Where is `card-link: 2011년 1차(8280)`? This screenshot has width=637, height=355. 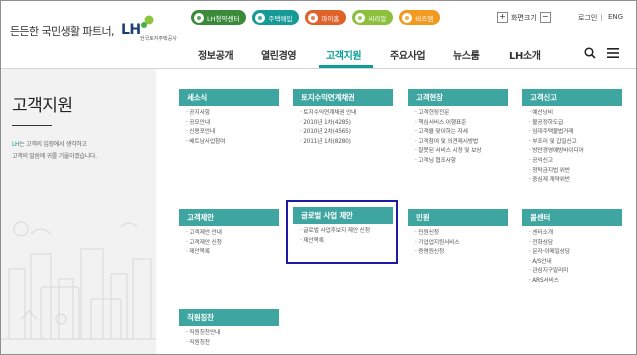
card-link: 2011년 1차(8280) is located at coordinates (346, 143).